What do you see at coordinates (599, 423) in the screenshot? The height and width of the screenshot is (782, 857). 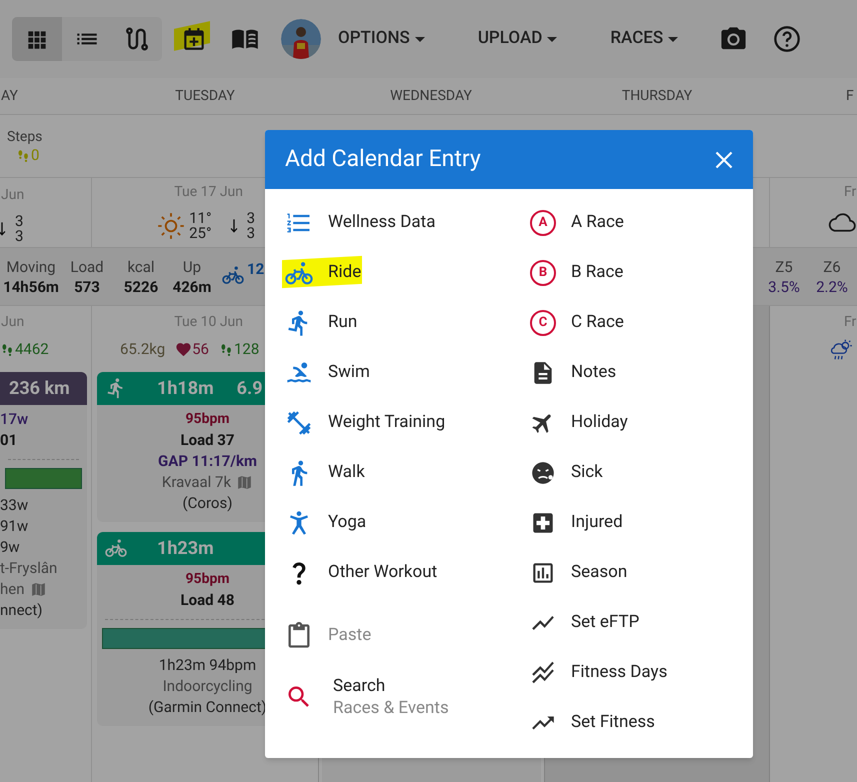 I see `menu-item: Holiday` at bounding box center [599, 423].